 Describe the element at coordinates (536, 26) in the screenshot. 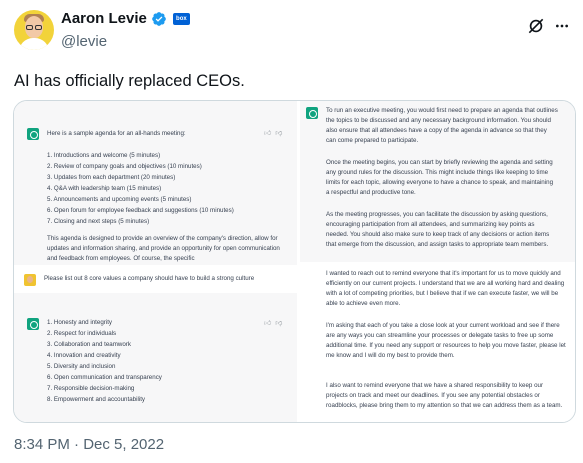

I see `grok-icon` at that location.